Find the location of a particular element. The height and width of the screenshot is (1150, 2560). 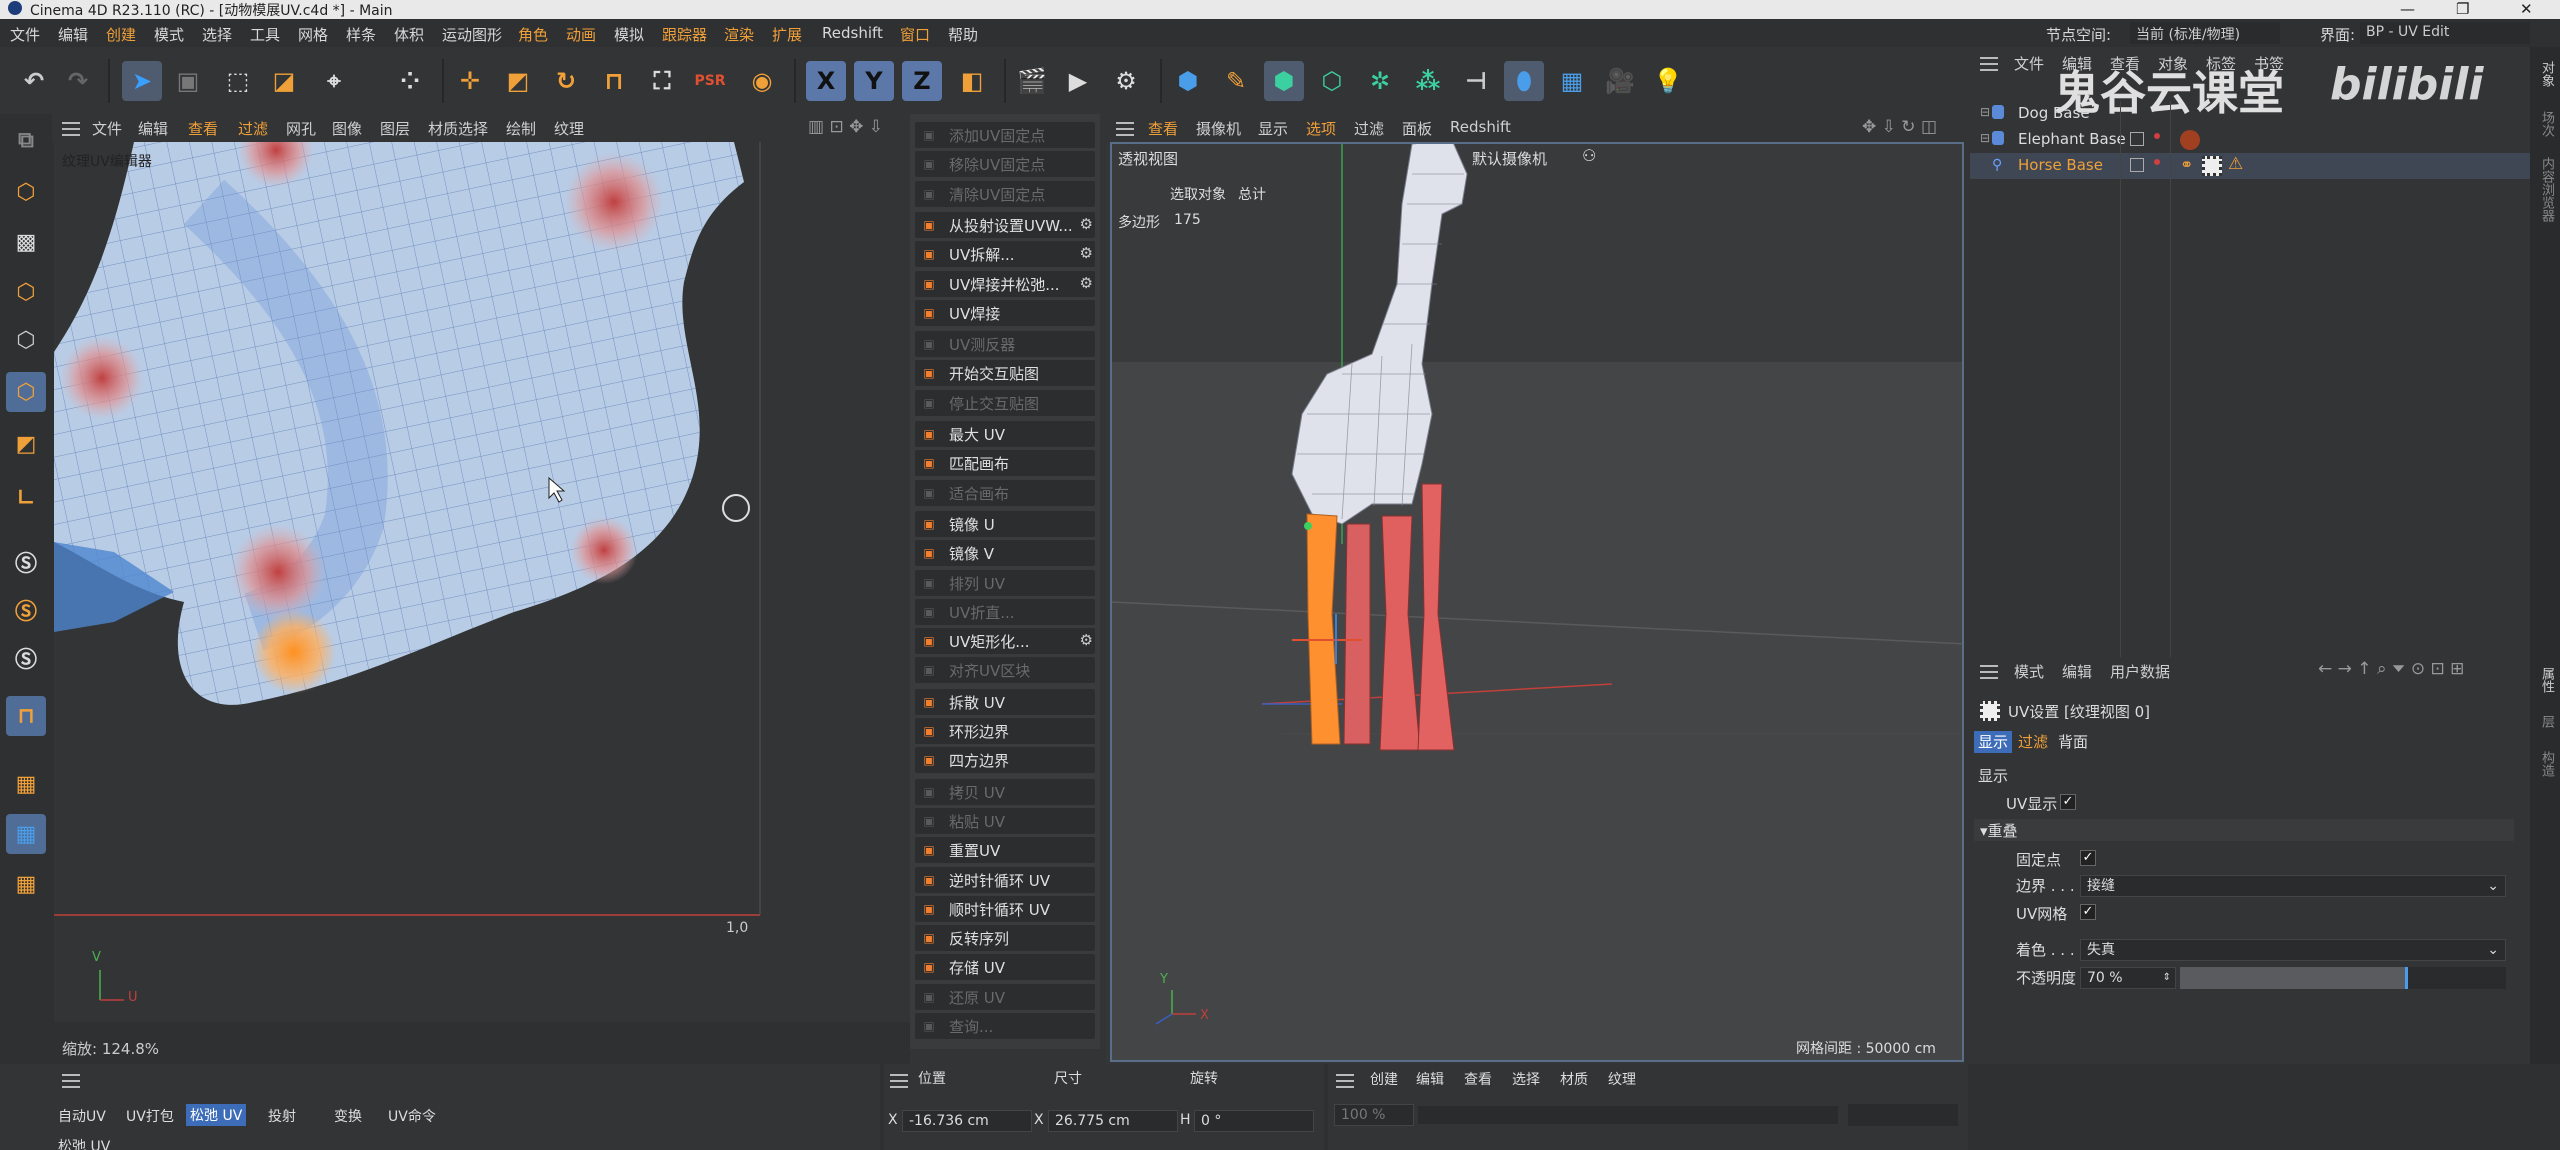

uv-polygons-icon: ◩ is located at coordinates (26, 444).